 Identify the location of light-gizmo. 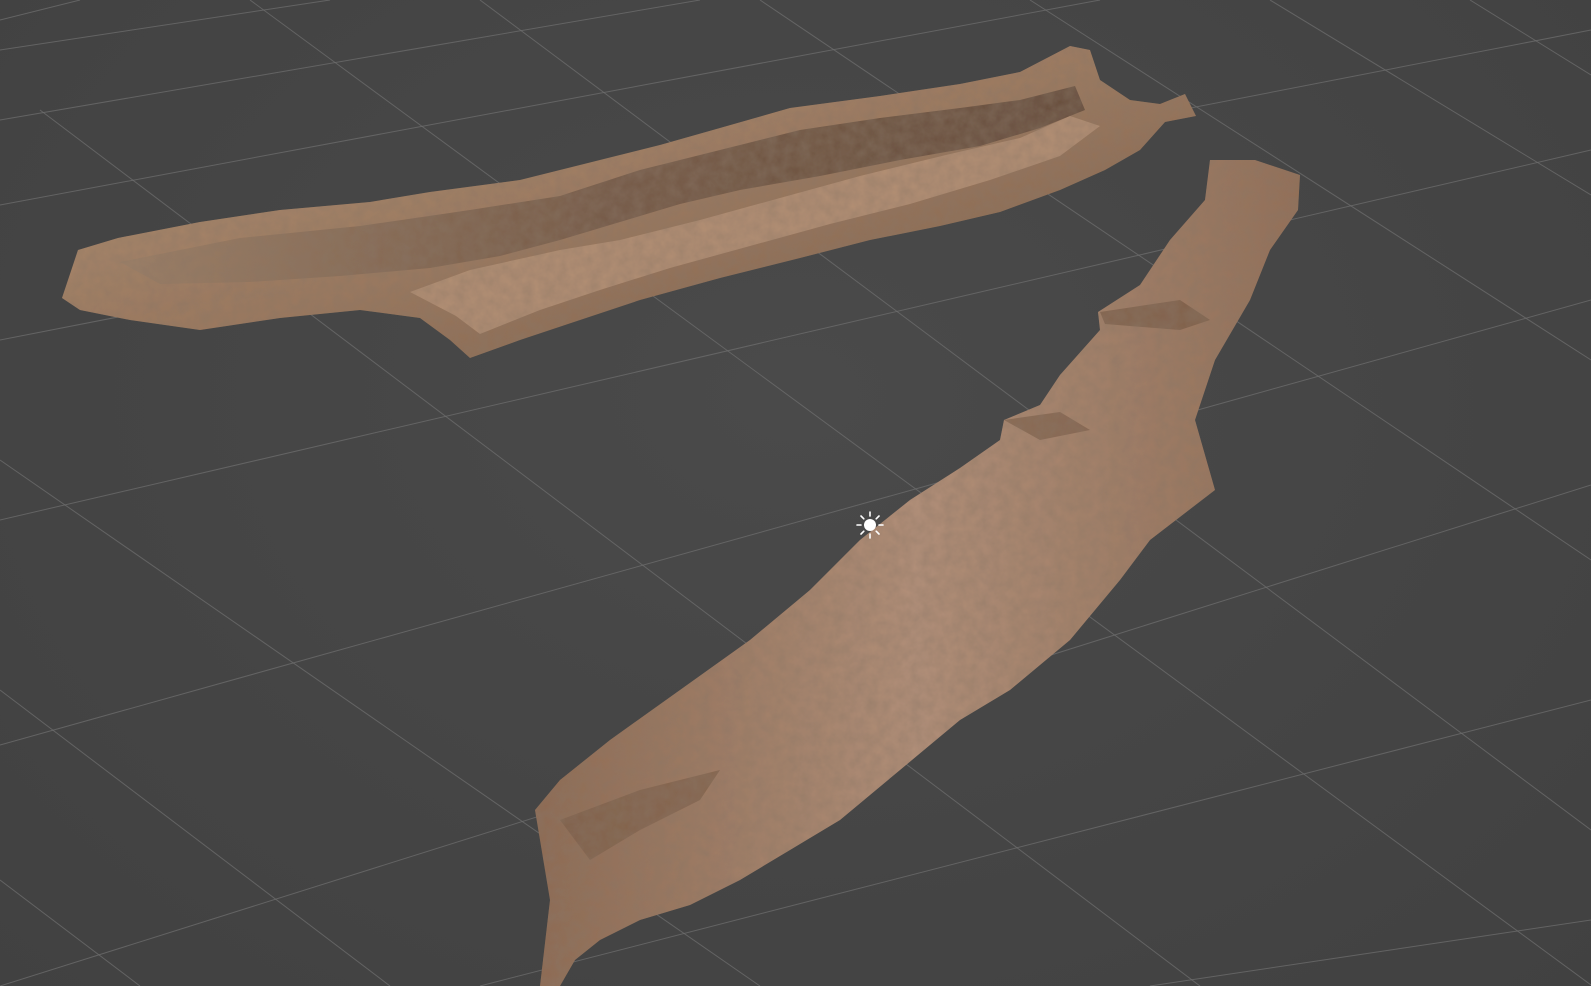
(870, 525).